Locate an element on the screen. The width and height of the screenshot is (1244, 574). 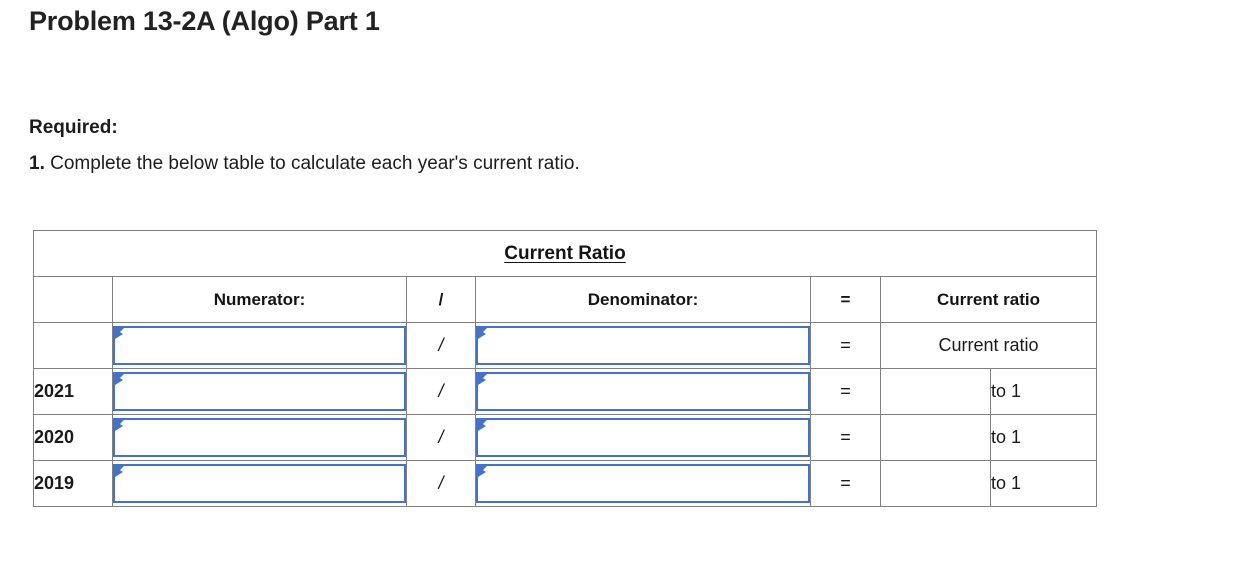
equals-cell-2020: = is located at coordinates (845, 437).